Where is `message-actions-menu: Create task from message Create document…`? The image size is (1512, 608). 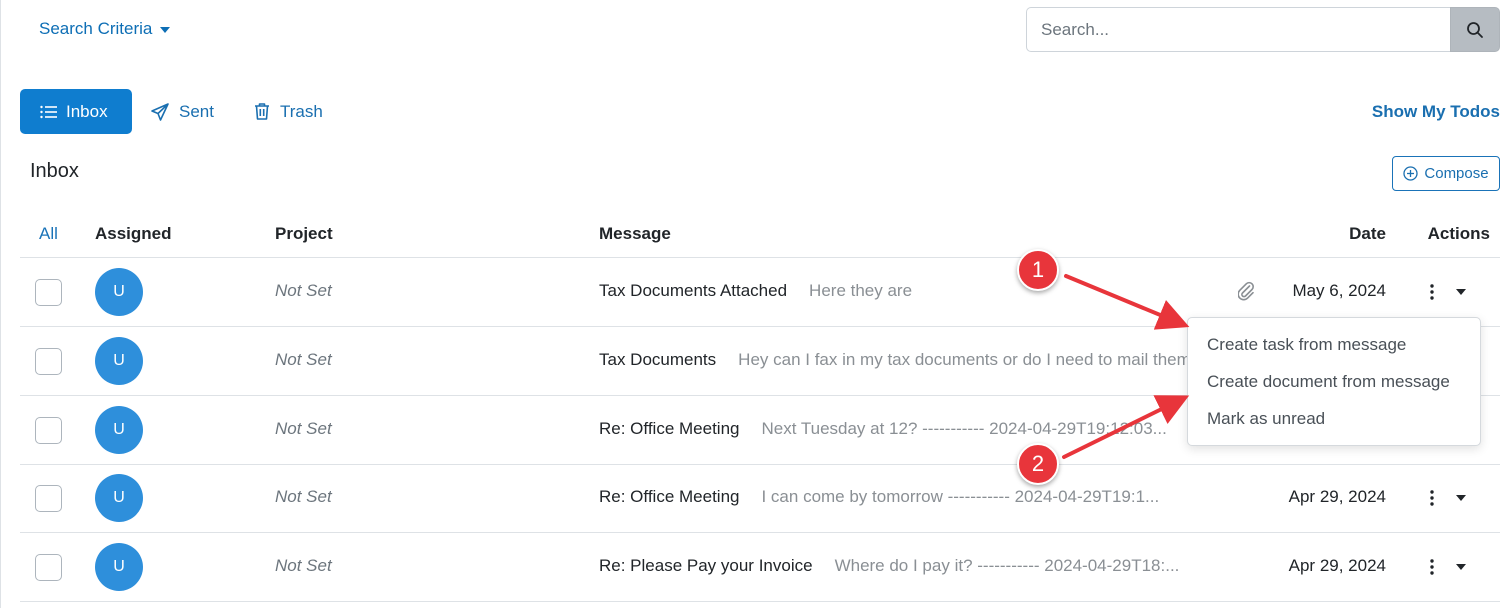 message-actions-menu: Create task from message Create document… is located at coordinates (1334, 381).